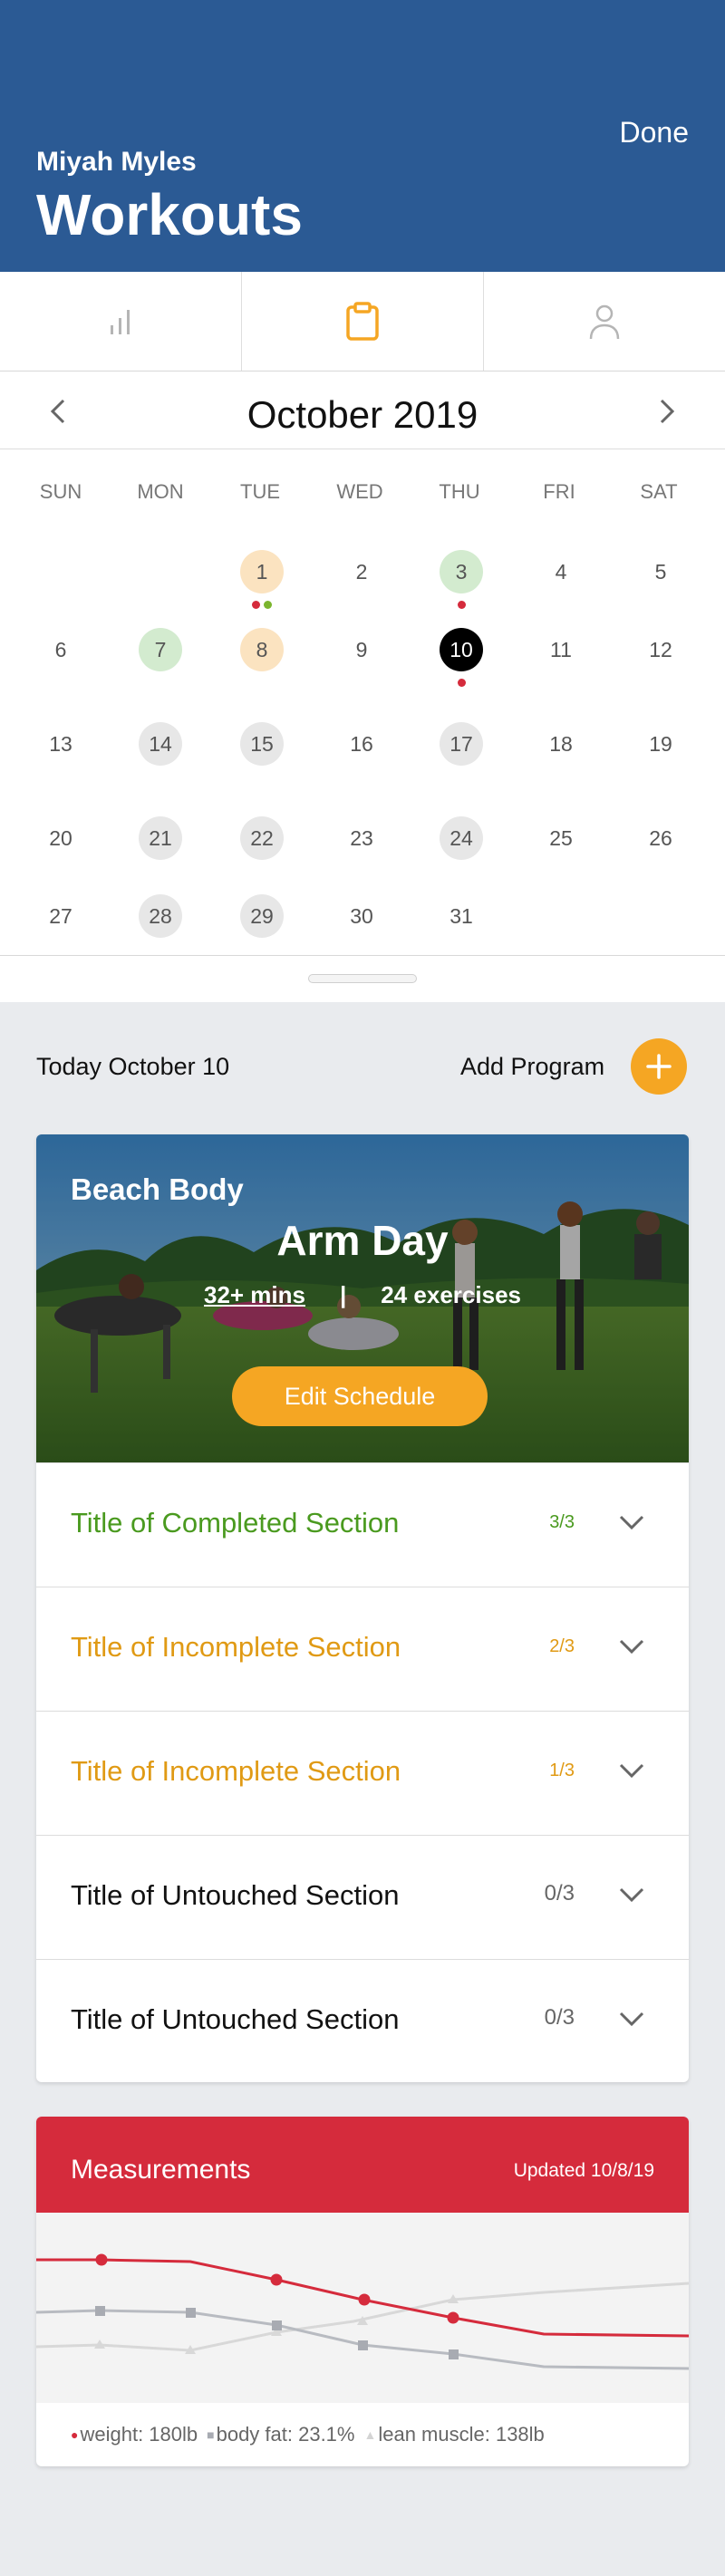 Image resolution: width=725 pixels, height=2576 pixels. What do you see at coordinates (121, 321) in the screenshot?
I see `tab-stats` at bounding box center [121, 321].